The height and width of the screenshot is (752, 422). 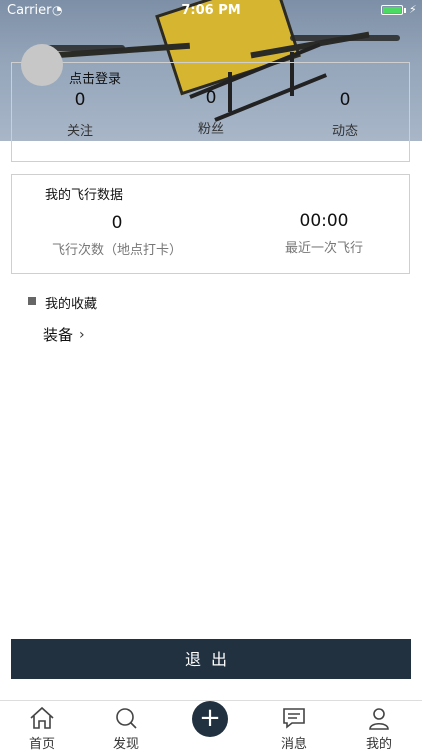 I want to click on stat-followers: 0 粉丝, so click(x=211, y=112).